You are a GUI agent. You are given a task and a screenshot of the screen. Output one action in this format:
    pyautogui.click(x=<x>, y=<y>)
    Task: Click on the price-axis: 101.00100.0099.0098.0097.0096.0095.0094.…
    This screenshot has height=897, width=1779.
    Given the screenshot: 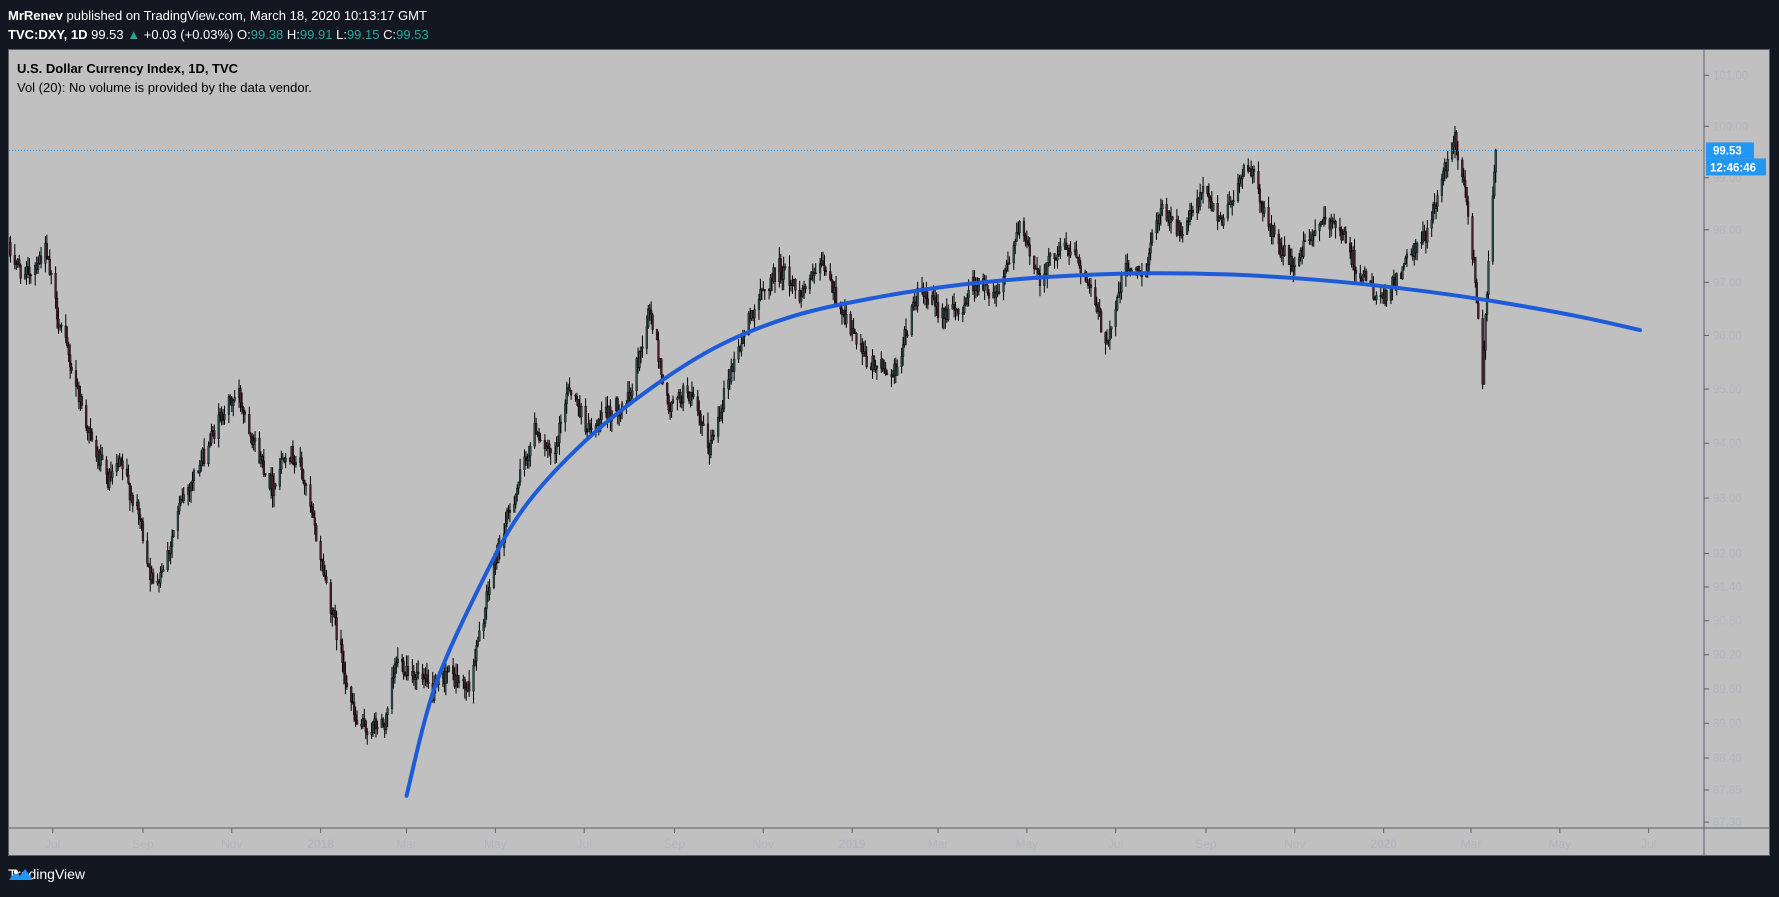 What is the action you would take?
    pyautogui.click(x=1726, y=449)
    